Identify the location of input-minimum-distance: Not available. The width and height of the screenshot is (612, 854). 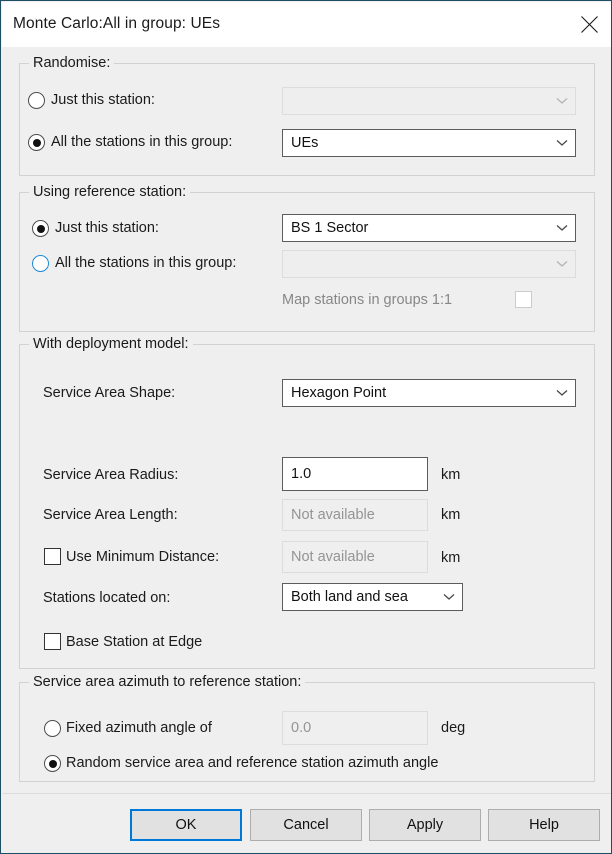
(355, 557).